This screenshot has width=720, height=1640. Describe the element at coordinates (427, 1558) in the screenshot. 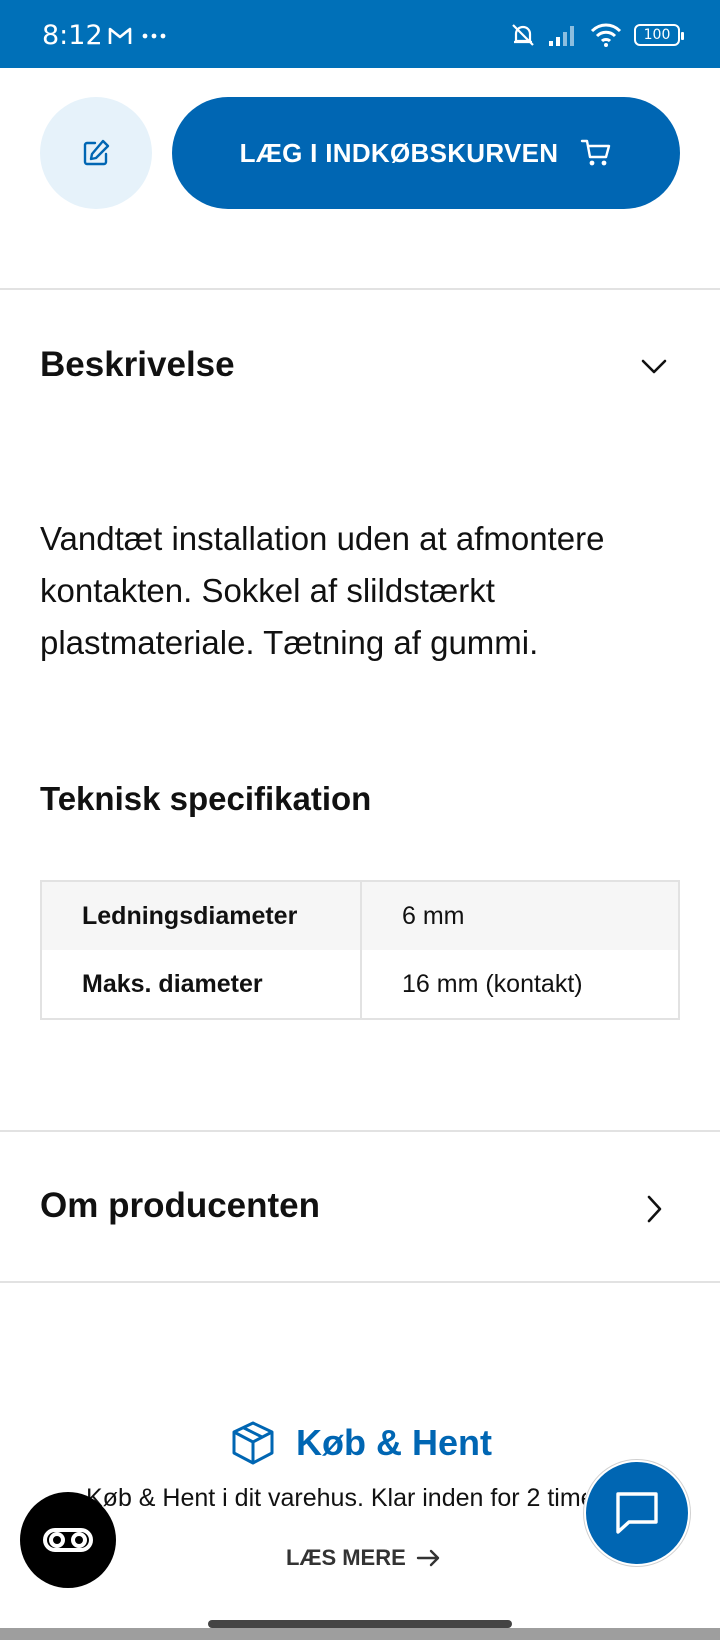

I see `arrow-right-icon` at that location.